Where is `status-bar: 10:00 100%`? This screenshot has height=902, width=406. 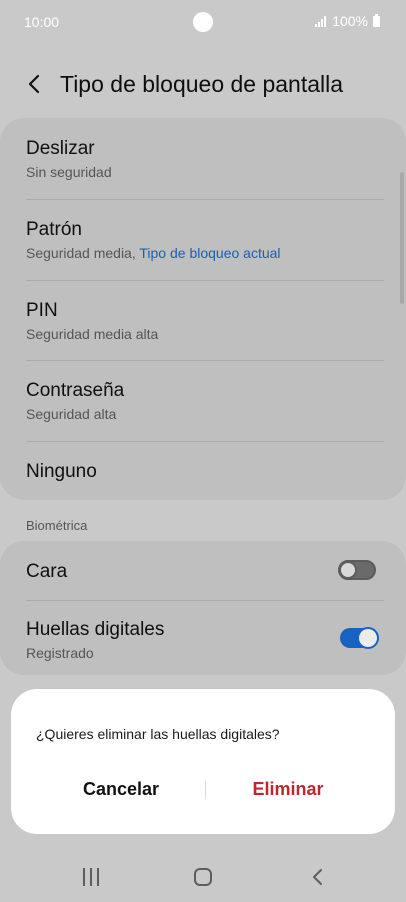
status-bar: 10:00 100% is located at coordinates (203, 22).